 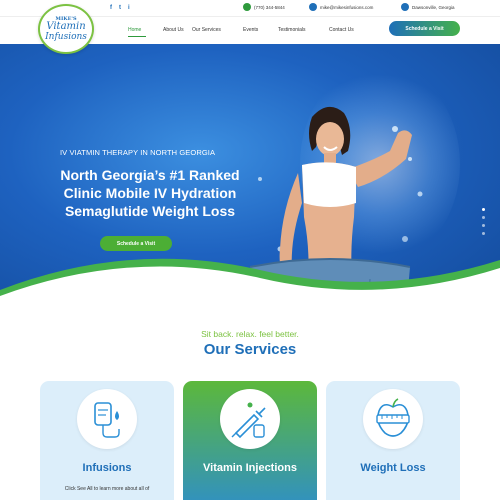 I want to click on card-desc-infusions: Click See All to learn more about all of, so click(x=107, y=489).